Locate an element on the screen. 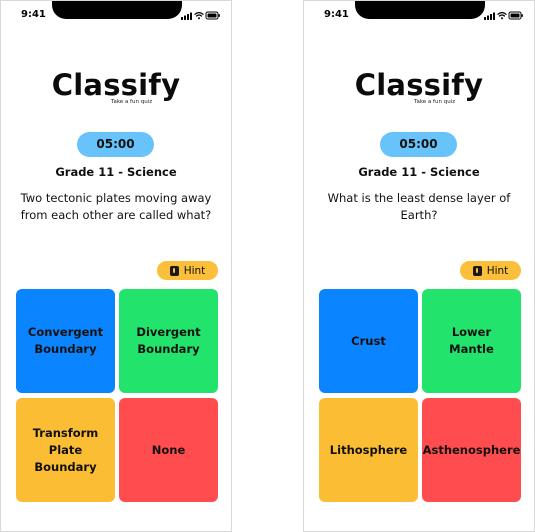 This screenshot has width=535, height=532. answer-label: Lithosphere is located at coordinates (368, 449).